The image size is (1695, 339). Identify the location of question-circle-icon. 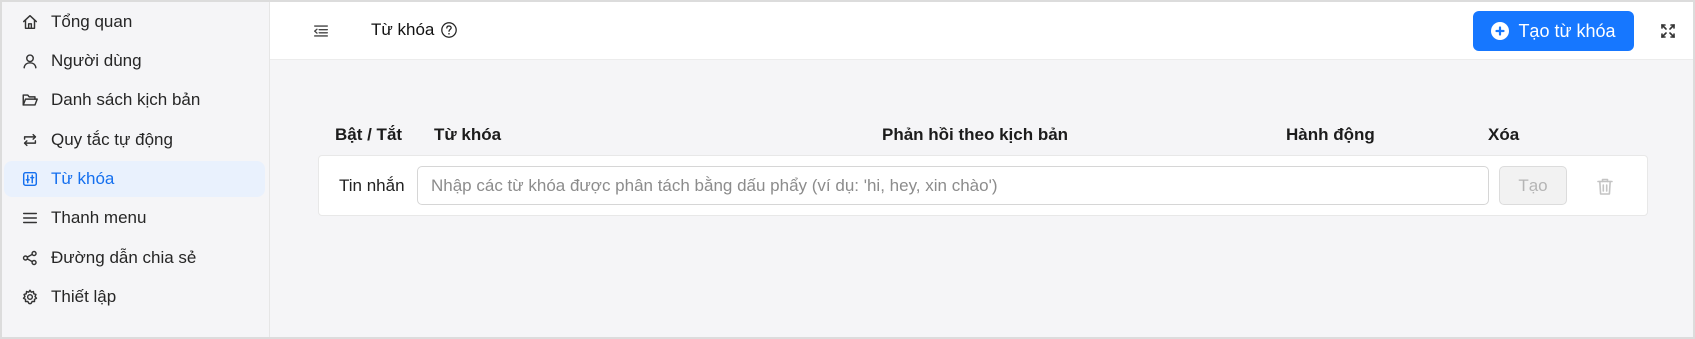
(448, 30).